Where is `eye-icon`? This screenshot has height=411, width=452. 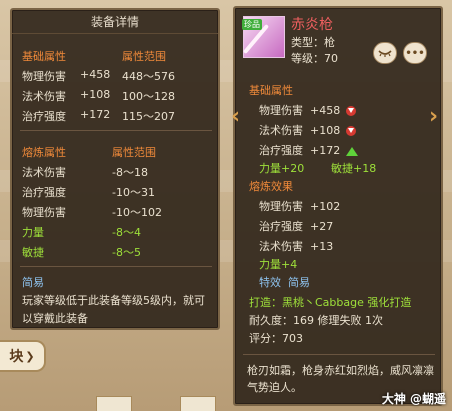
eye-icon is located at coordinates (385, 53).